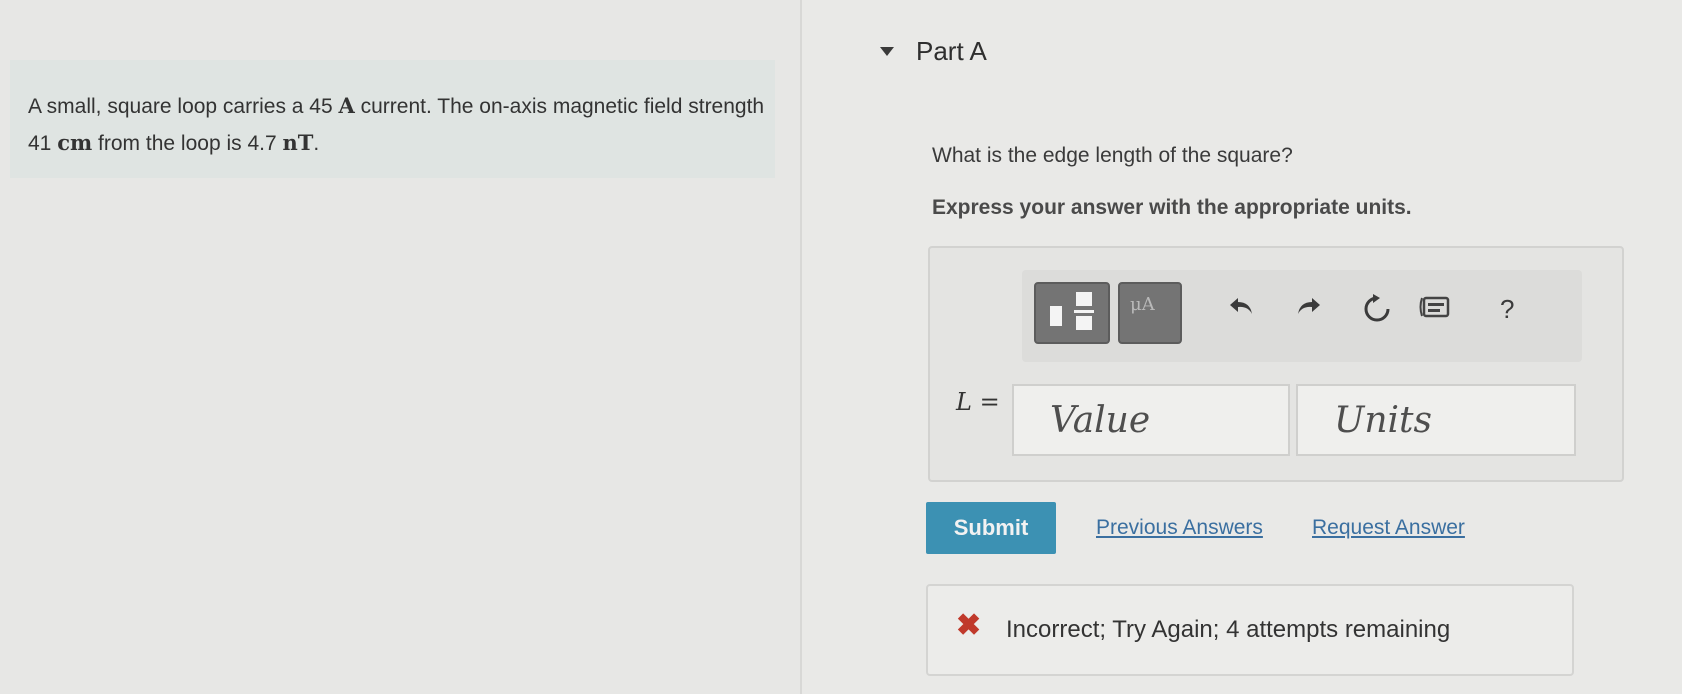 This screenshot has height=694, width=1682. Describe the element at coordinates (951, 51) in the screenshot. I see `part-title: Part A` at that location.